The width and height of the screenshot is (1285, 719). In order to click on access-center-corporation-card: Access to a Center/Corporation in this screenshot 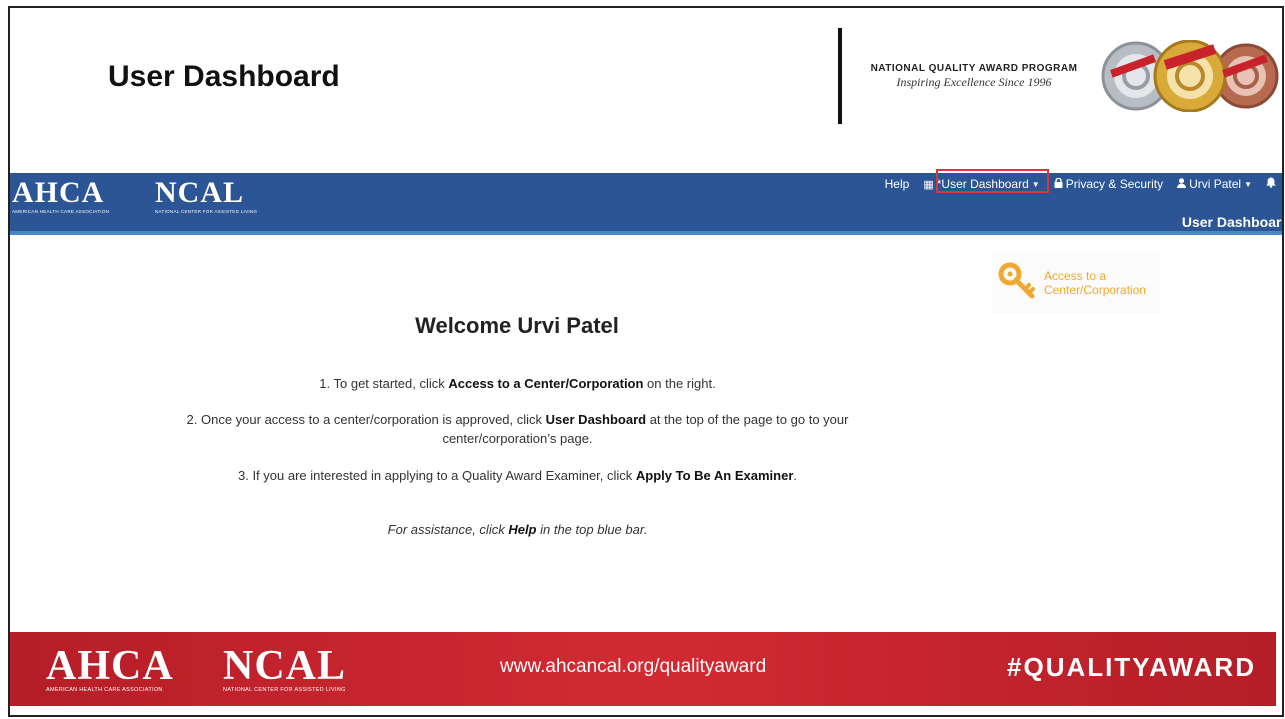, I will do `click(1076, 283)`.